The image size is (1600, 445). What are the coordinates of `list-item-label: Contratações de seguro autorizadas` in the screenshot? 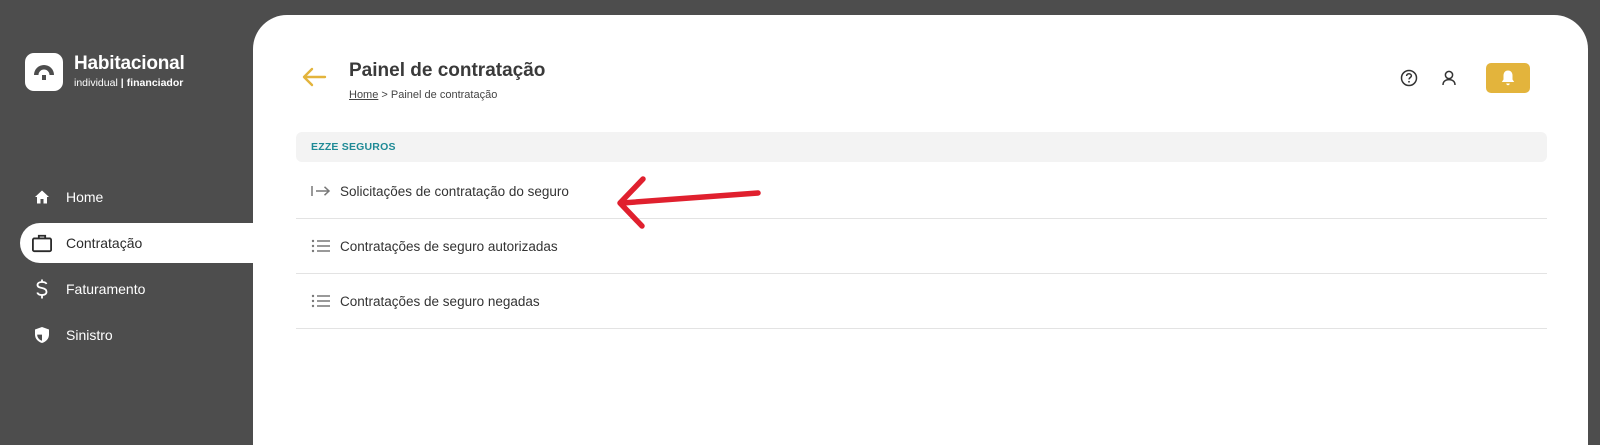 It's located at (449, 246).